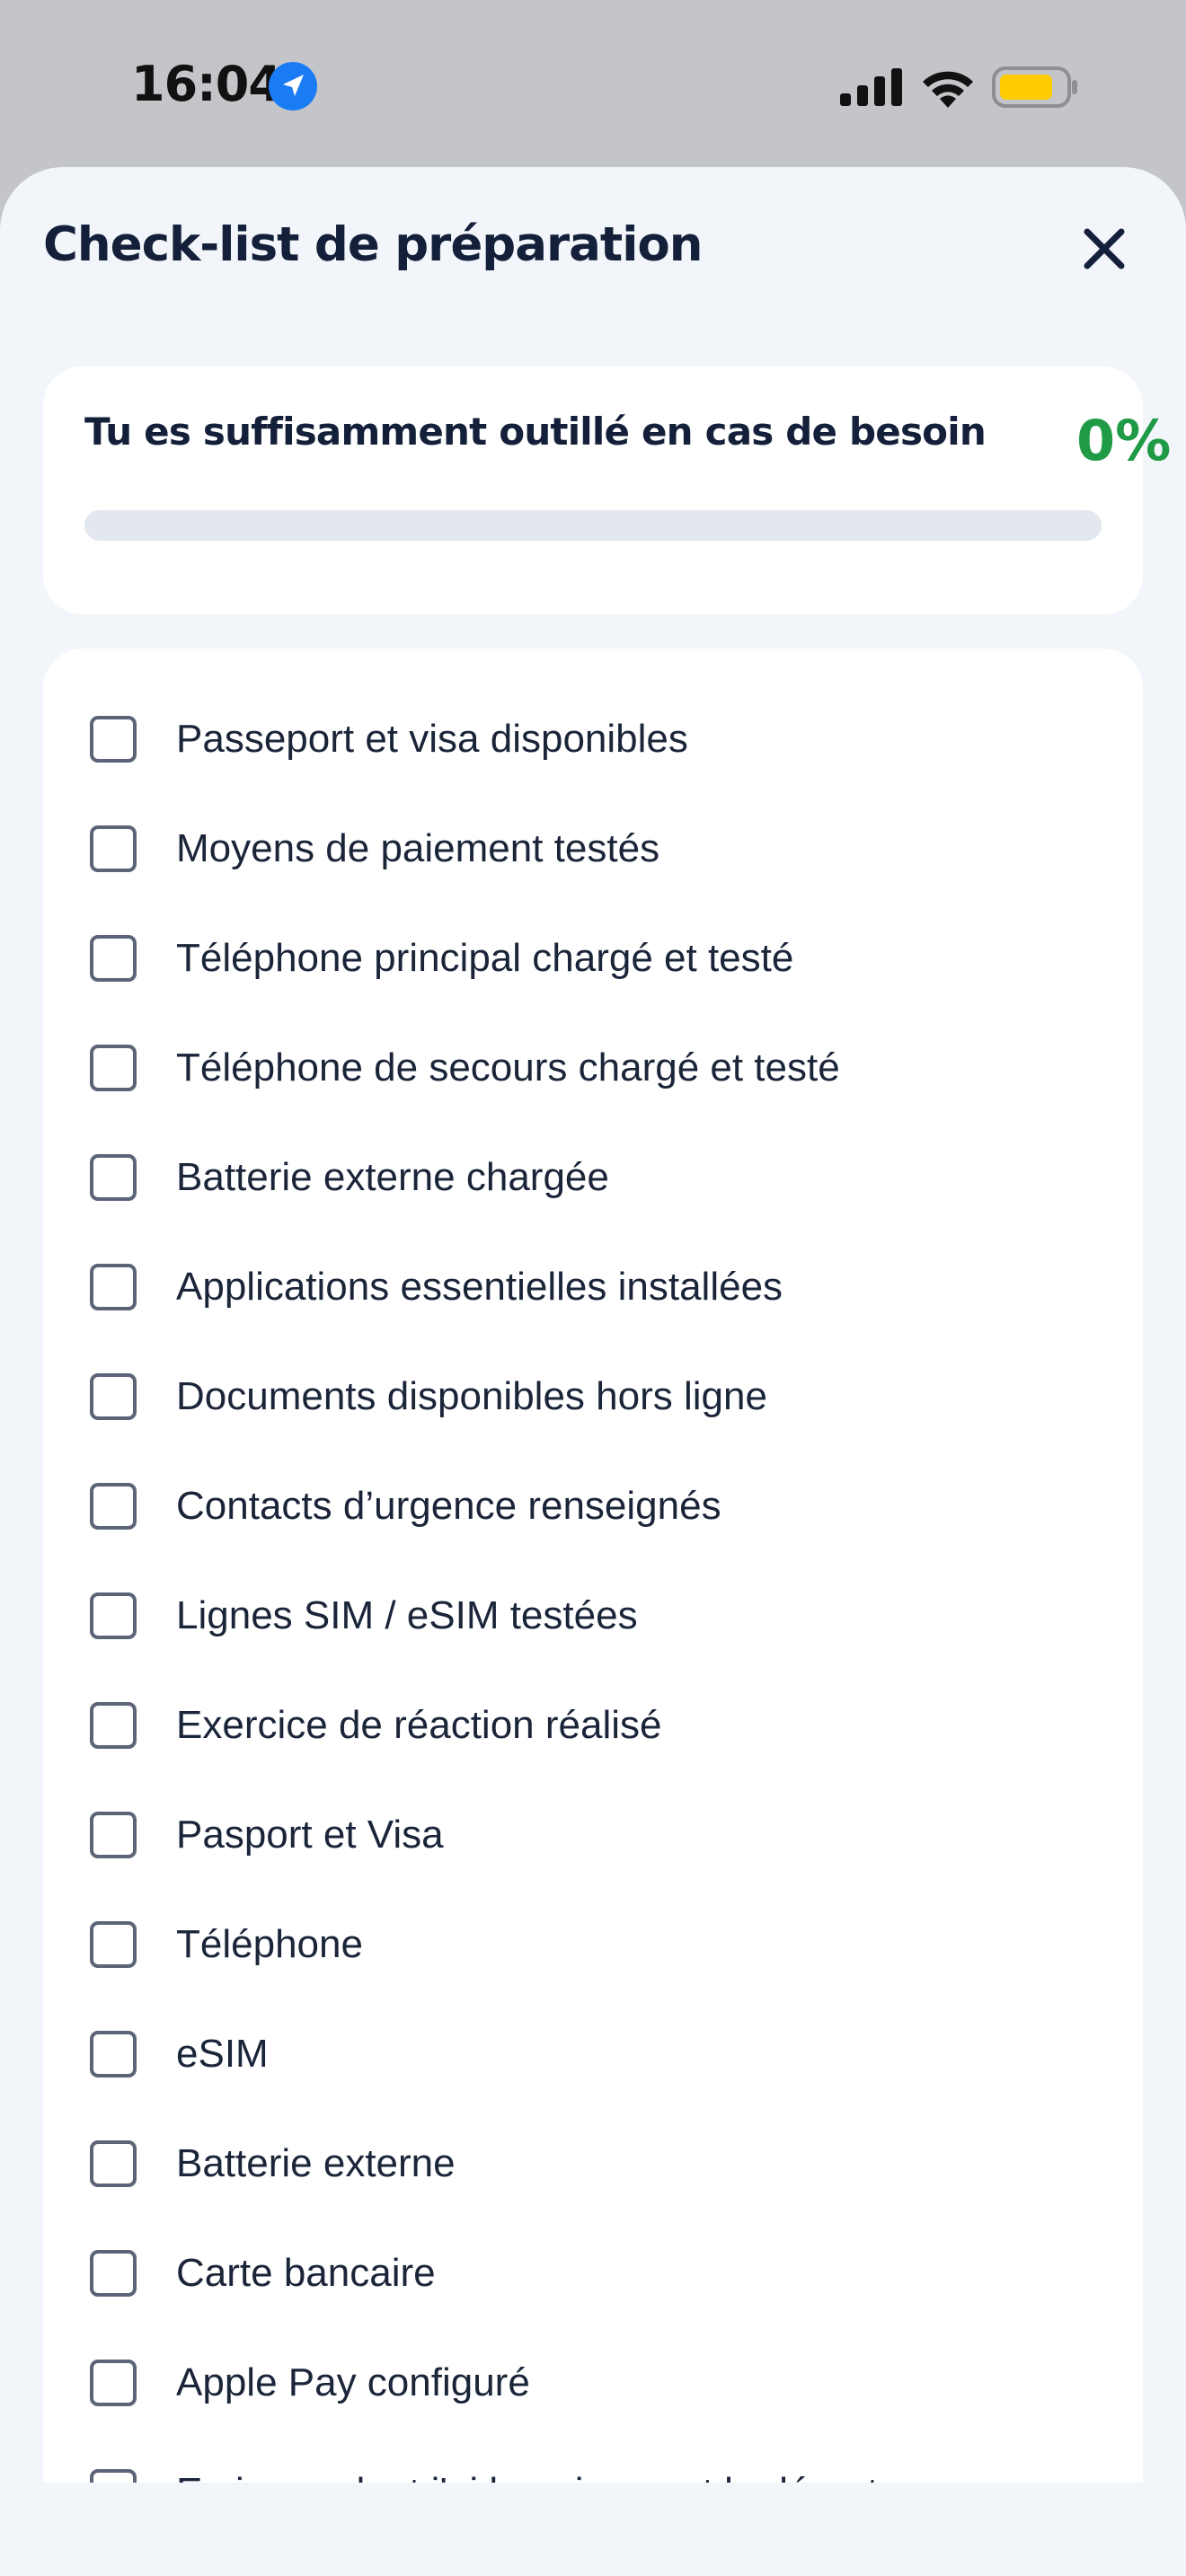 This screenshot has width=1186, height=2576. I want to click on checklist-item-label: Carte bancaire, so click(306, 2273).